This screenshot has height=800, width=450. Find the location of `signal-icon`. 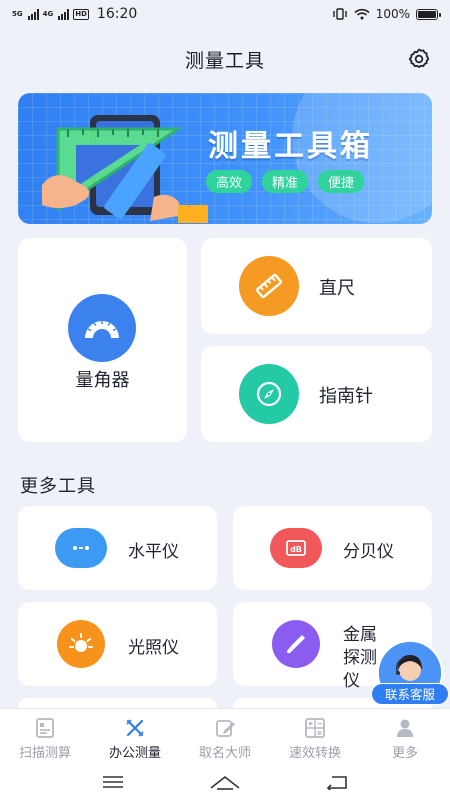

signal-icon is located at coordinates (33, 14).